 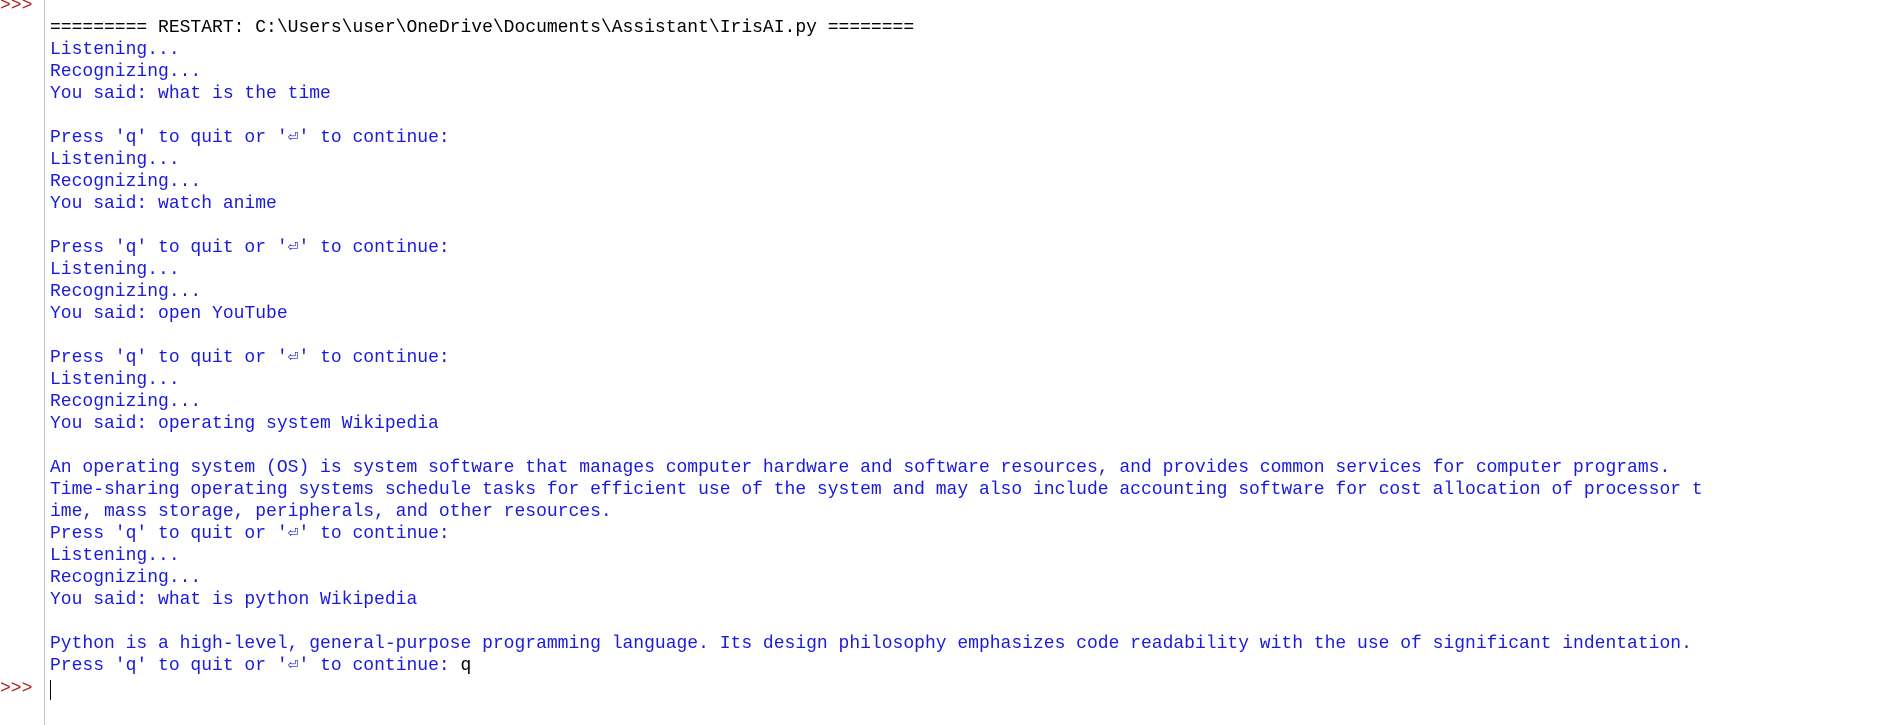 I want to click on user-input-text: q, so click(x=466, y=666).